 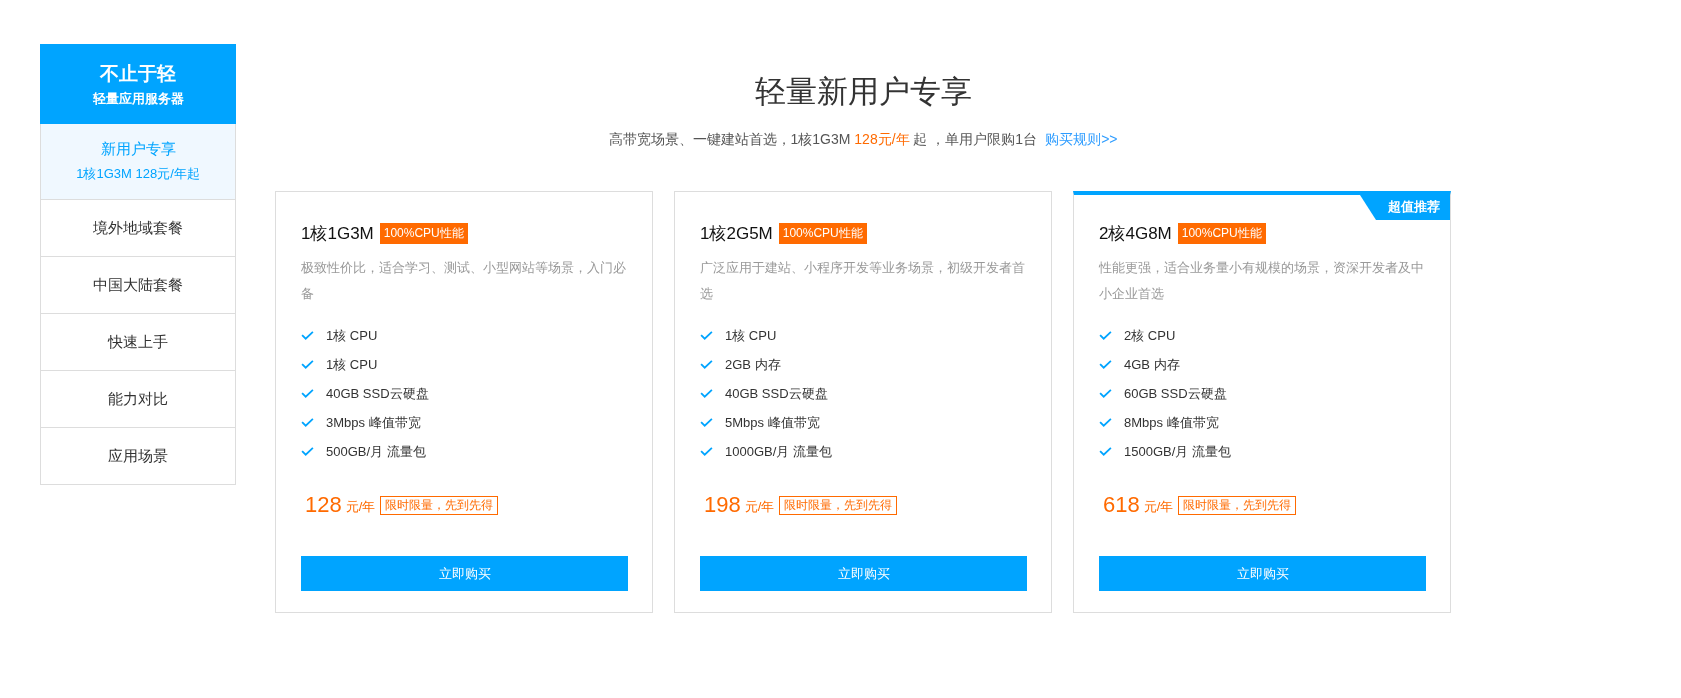 I want to click on sidebar-item-label: 境外地域套餐, so click(x=138, y=228).